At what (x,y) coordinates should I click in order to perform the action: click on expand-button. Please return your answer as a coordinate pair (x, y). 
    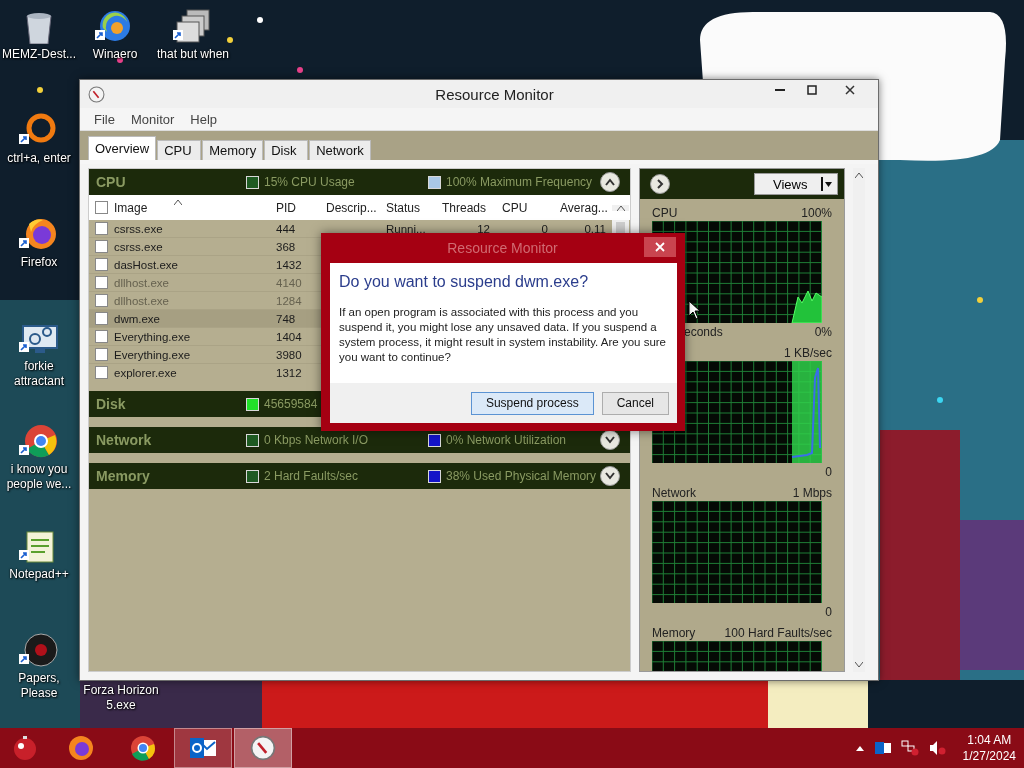
    Looking at the image, I should click on (660, 184).